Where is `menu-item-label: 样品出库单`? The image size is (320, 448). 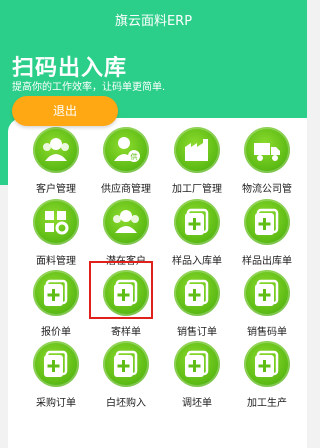
menu-item-label: 样品出库单 is located at coordinates (267, 261).